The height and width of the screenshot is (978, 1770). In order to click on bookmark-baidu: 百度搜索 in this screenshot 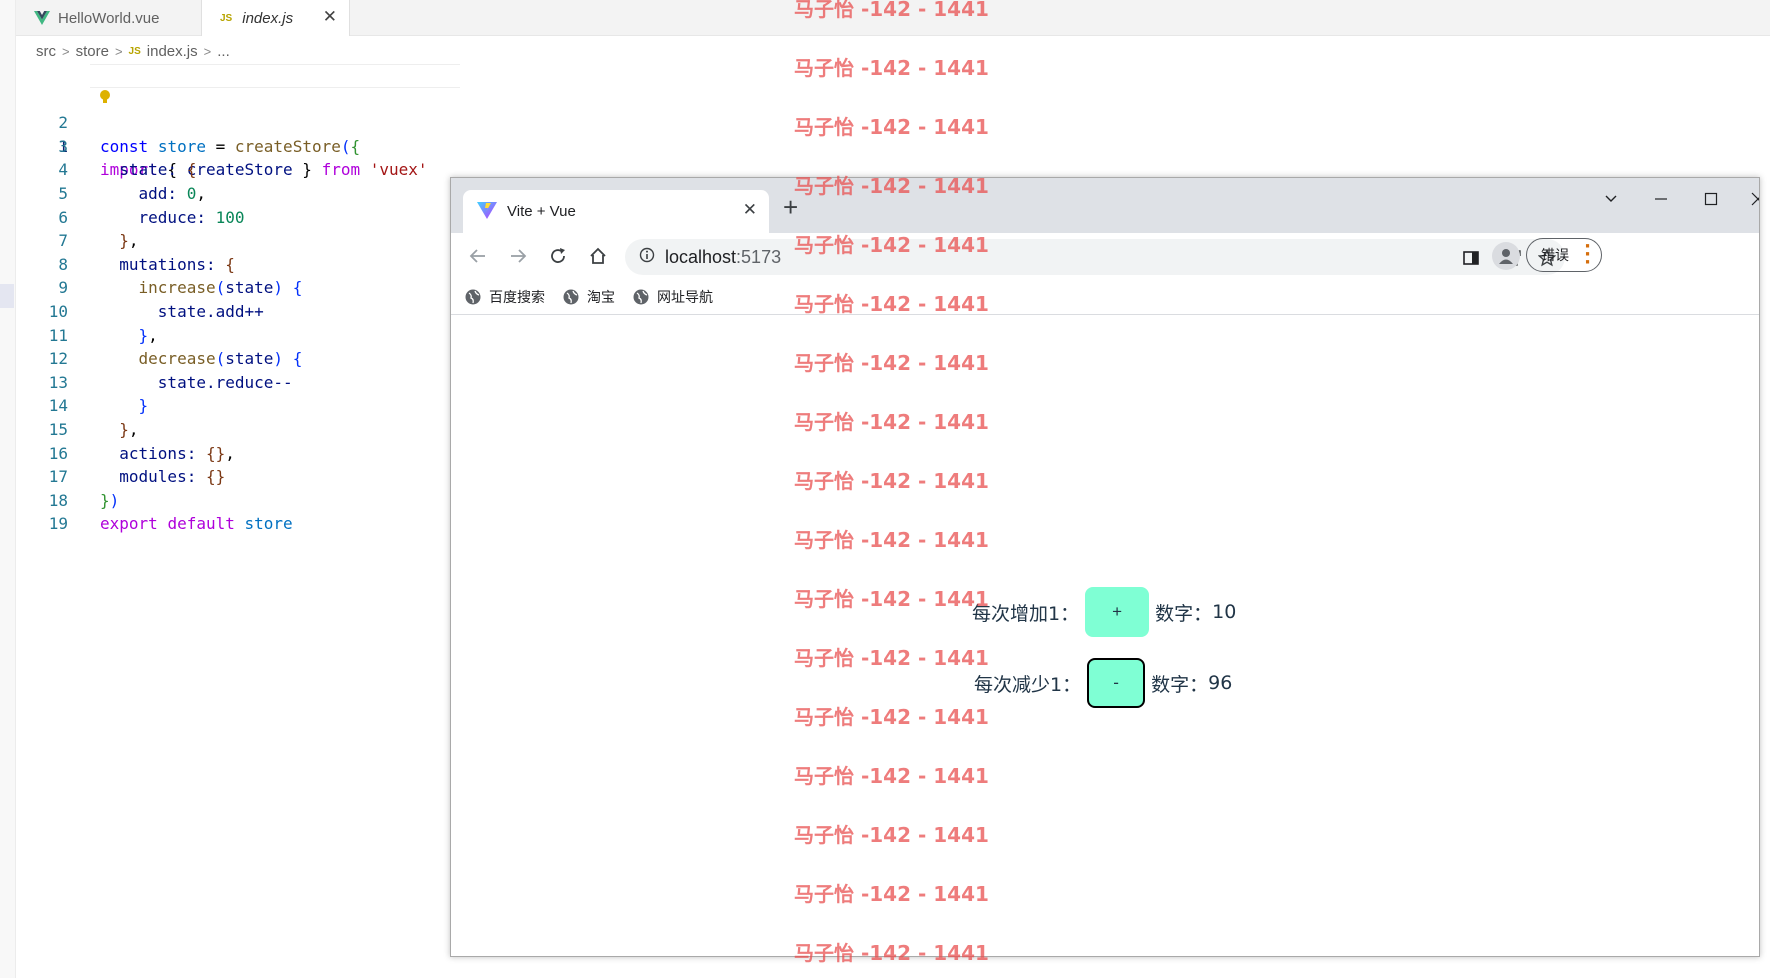, I will do `click(505, 297)`.